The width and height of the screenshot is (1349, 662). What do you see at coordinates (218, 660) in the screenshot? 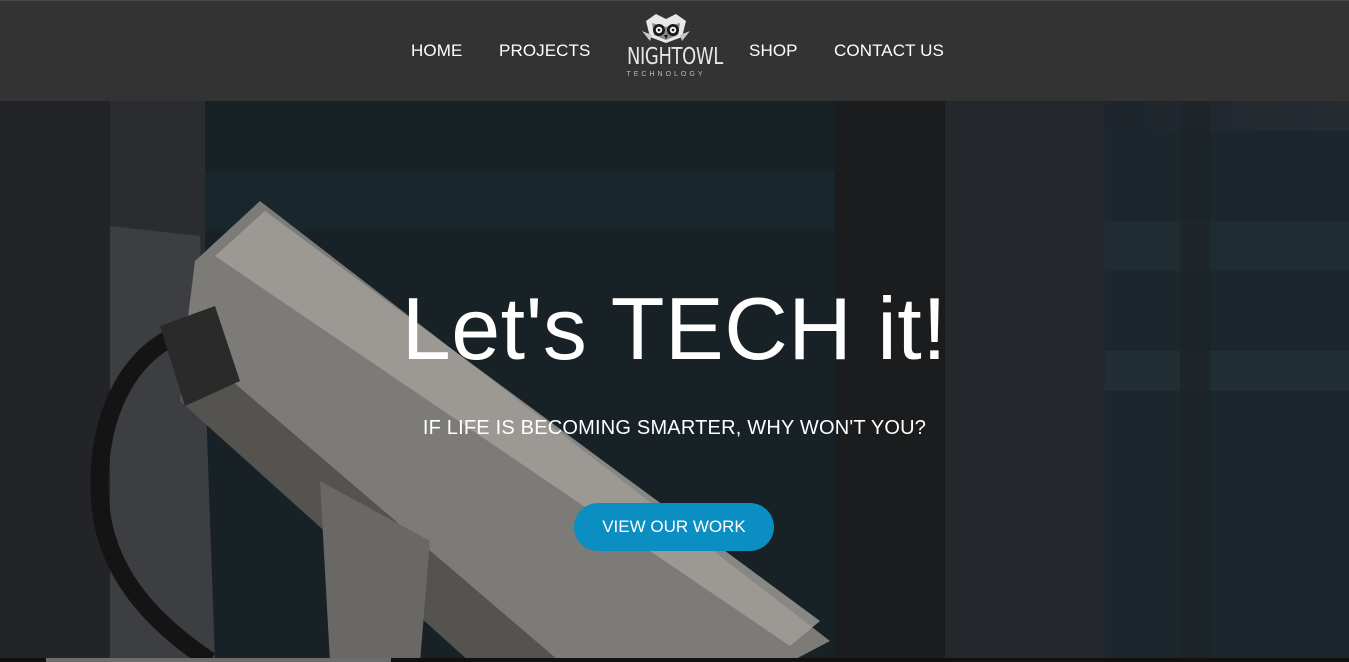
I see `bottom-strip-segment` at bounding box center [218, 660].